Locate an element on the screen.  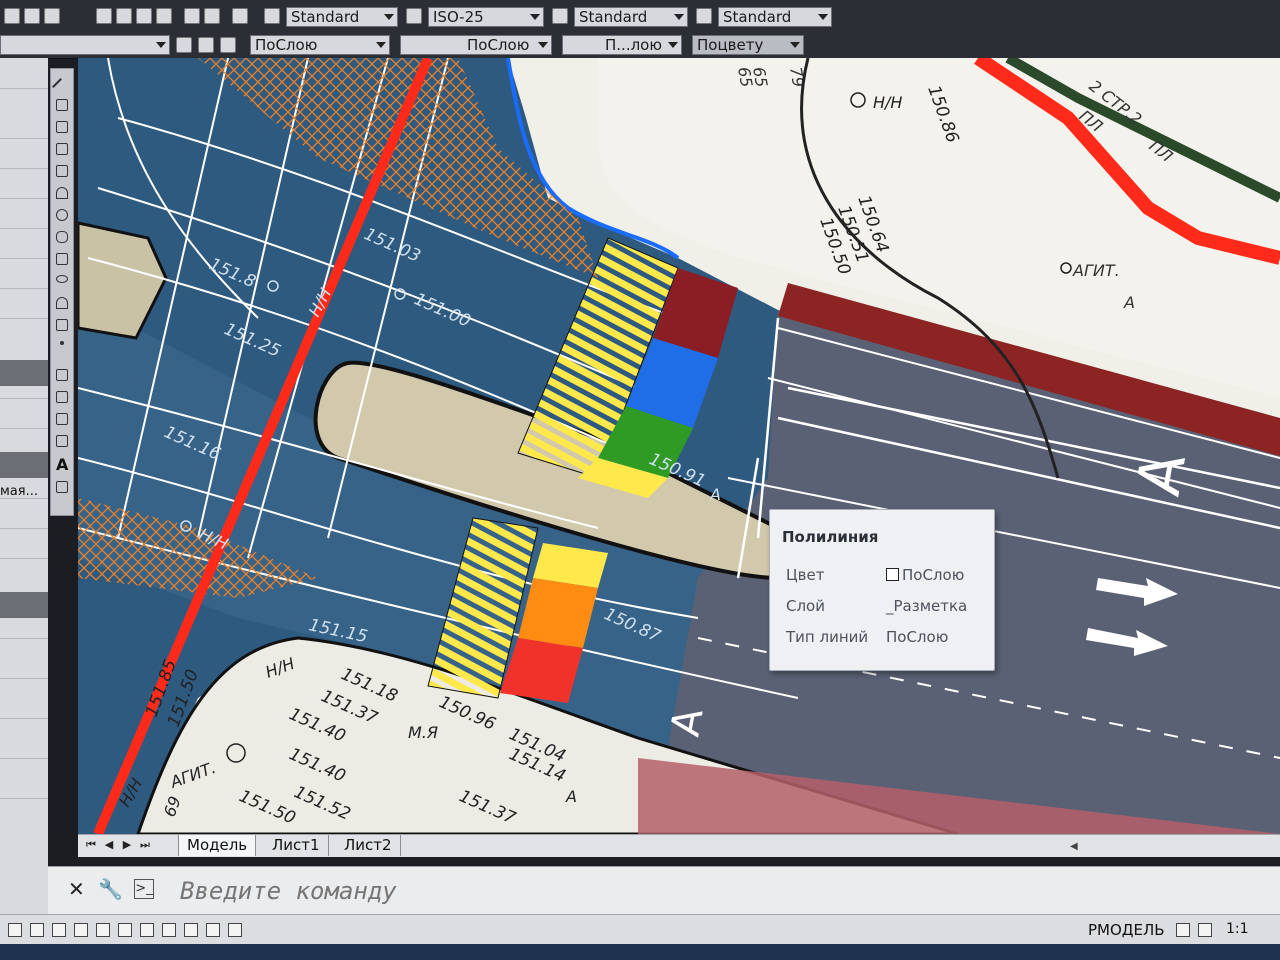
table-icon is located at coordinates (62, 441).